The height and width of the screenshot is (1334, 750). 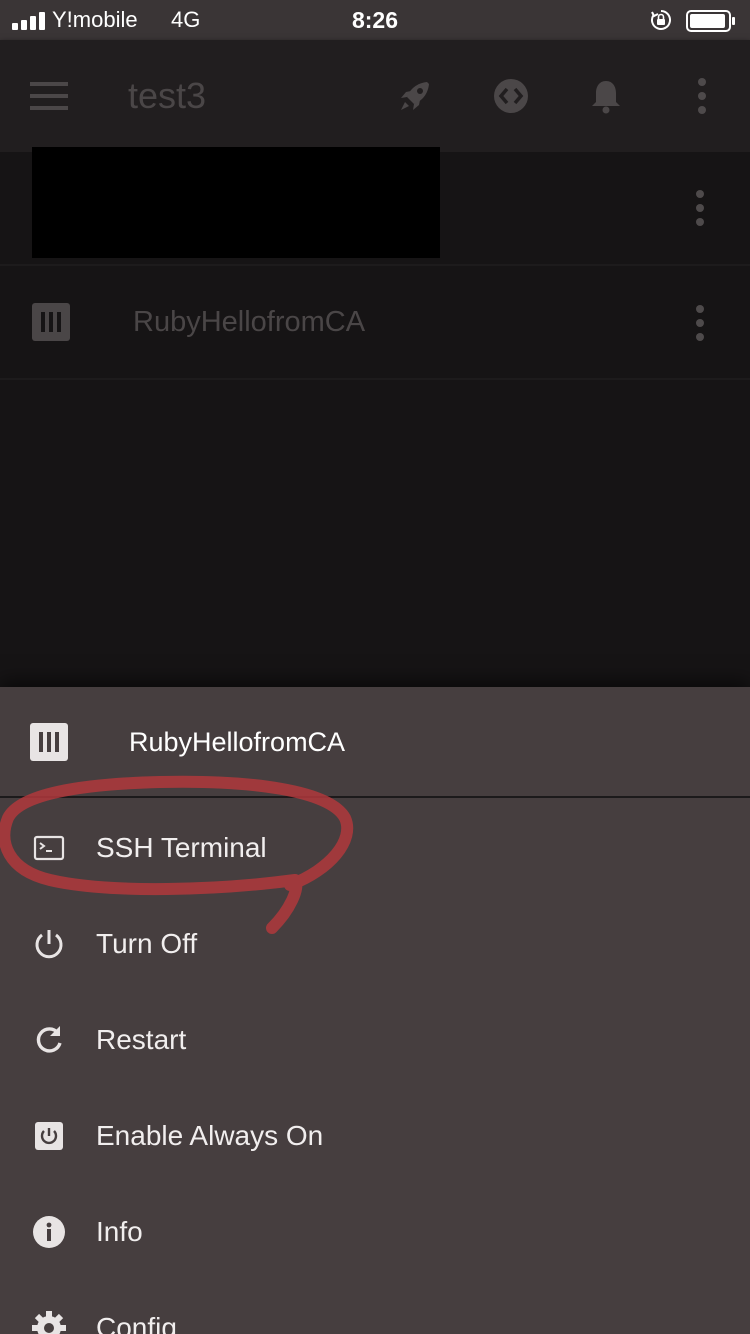 I want to click on hamburger-menu-icon, so click(x=49, y=96).